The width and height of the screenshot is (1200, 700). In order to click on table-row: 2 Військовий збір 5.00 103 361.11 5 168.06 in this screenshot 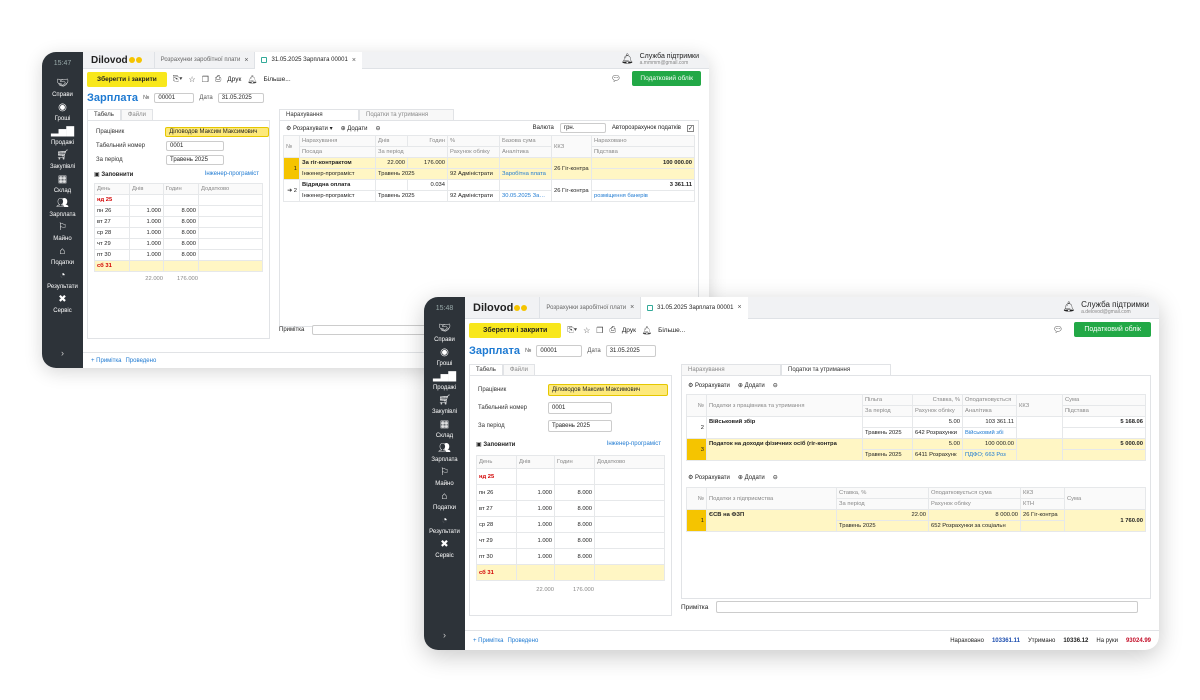, I will do `click(916, 427)`.